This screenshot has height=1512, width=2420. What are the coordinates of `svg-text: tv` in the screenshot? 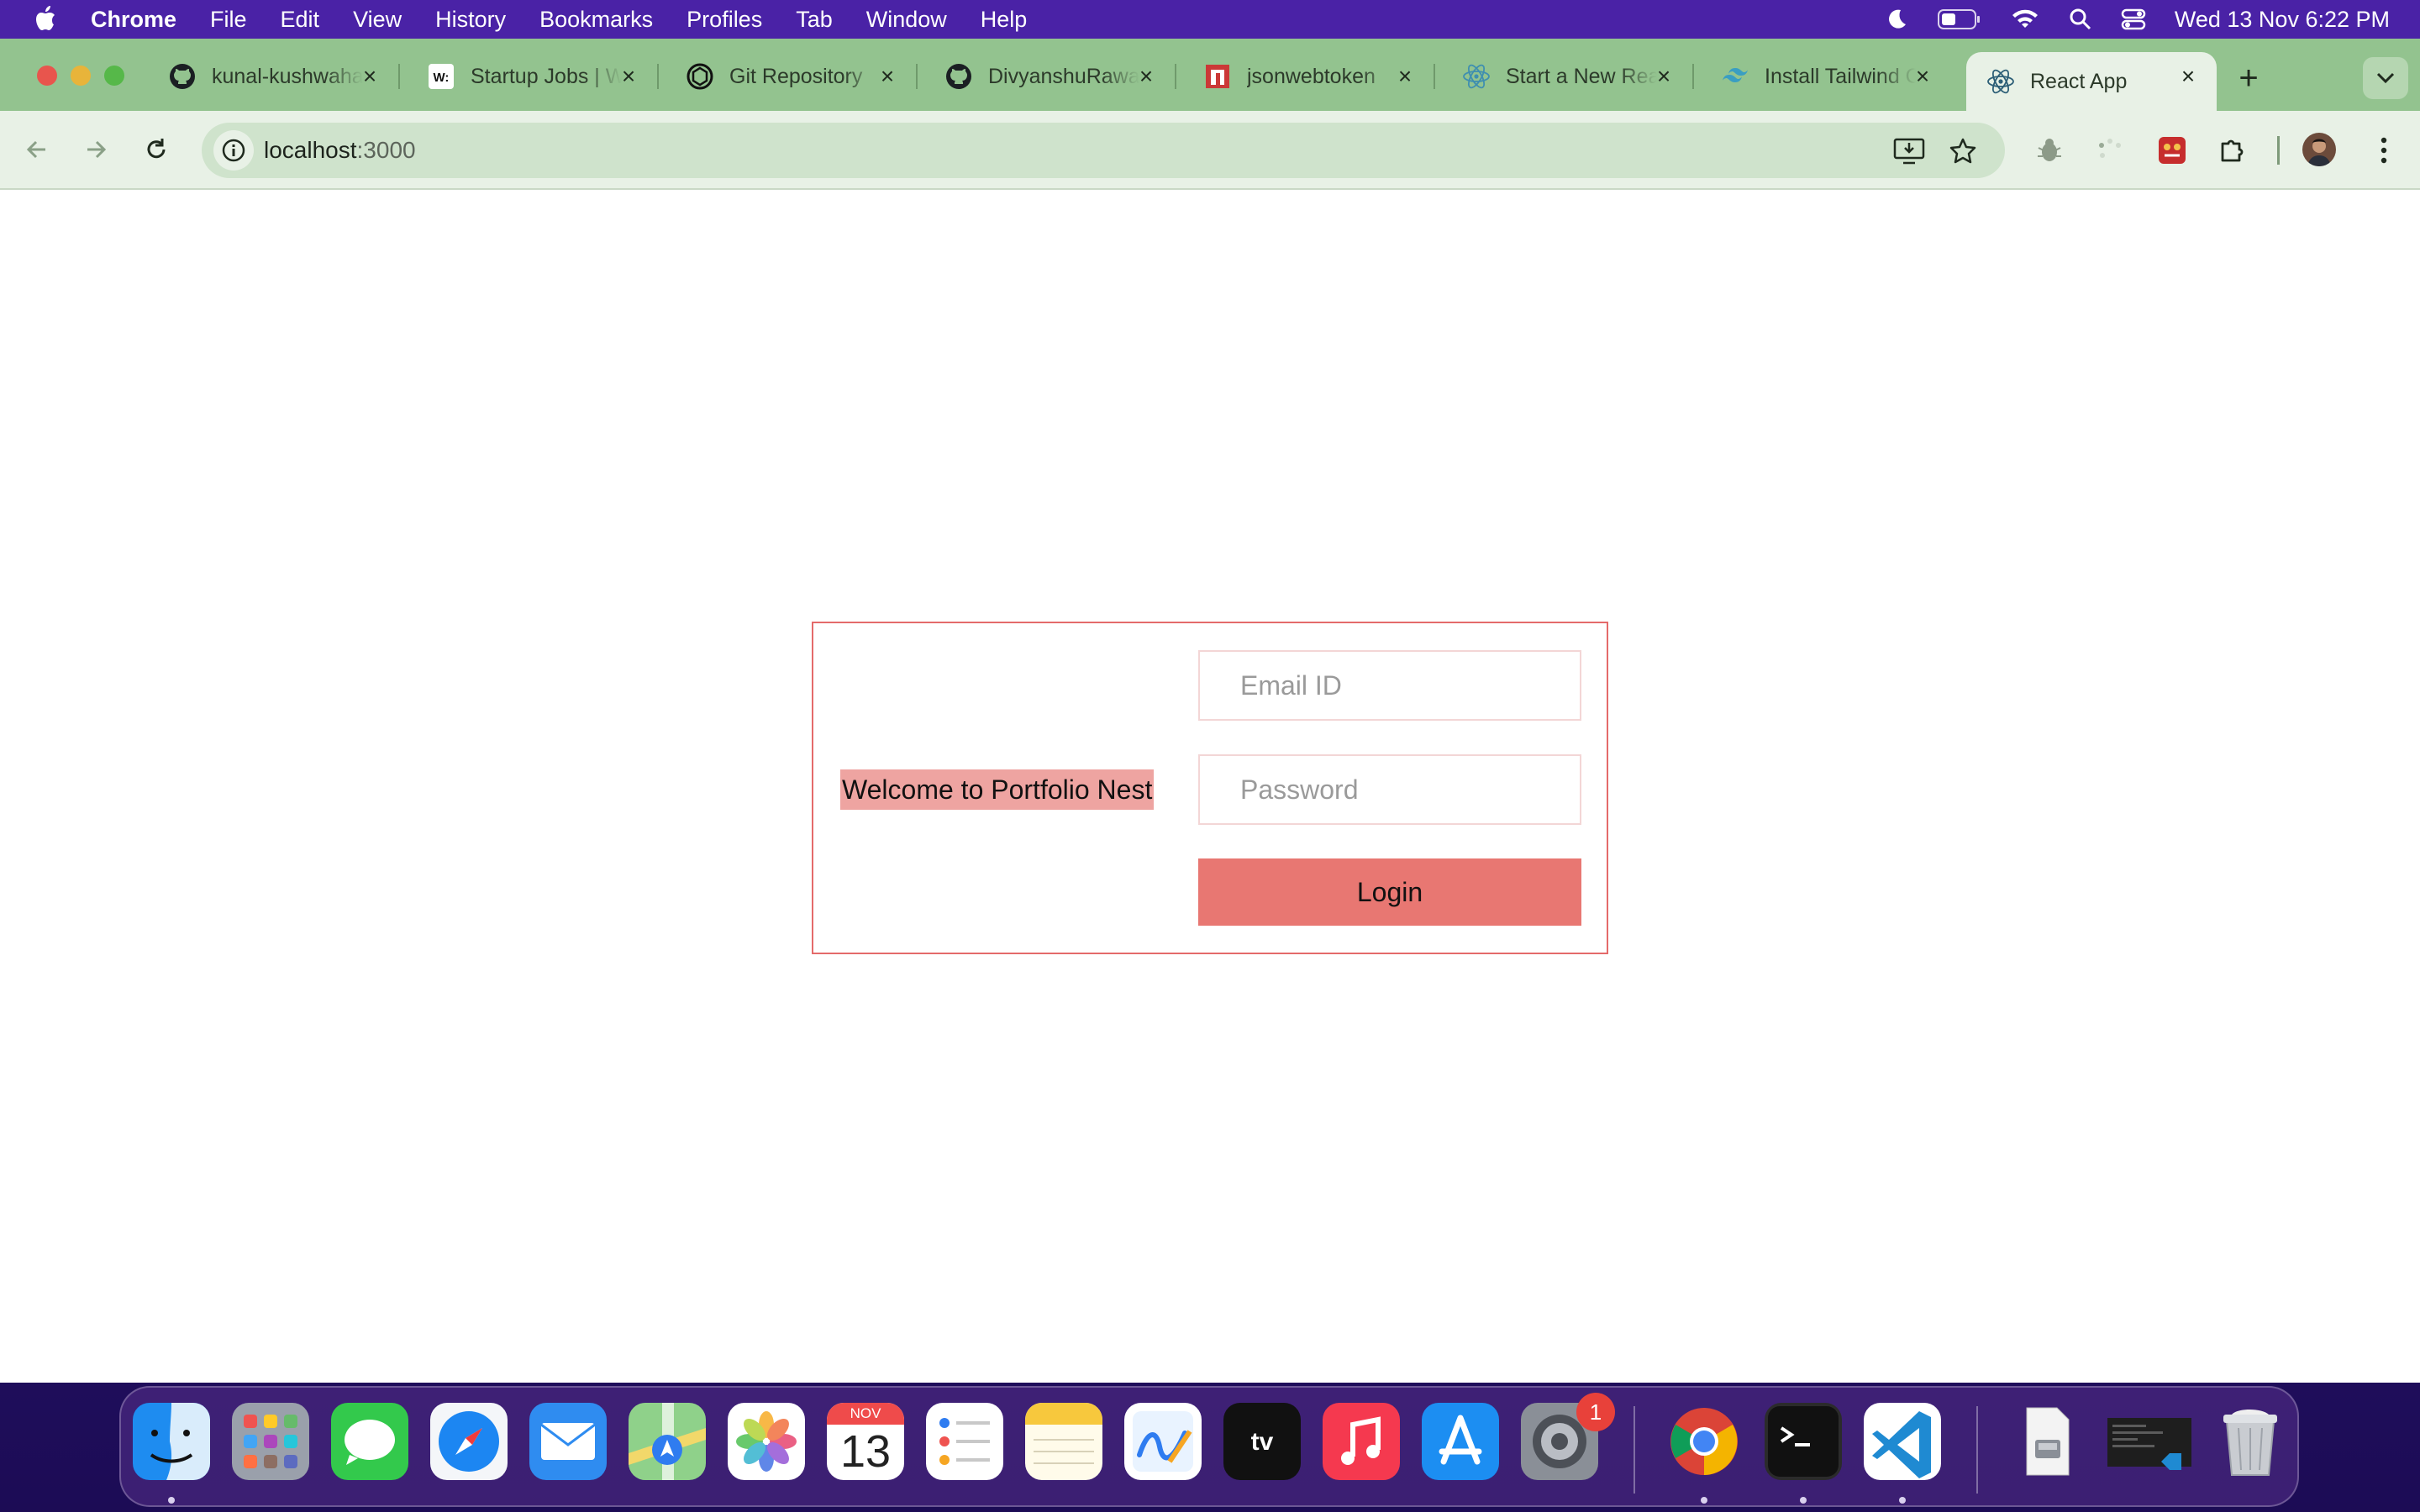 It's located at (1262, 1442).